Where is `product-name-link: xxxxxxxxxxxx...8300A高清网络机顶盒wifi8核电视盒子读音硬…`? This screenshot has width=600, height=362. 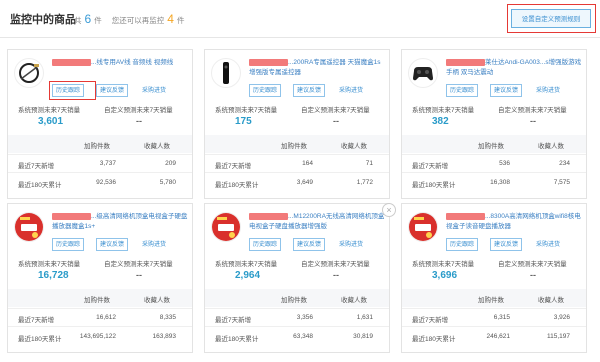 product-name-link: xxxxxxxxxxxx...8300A高清网络机顶盒wifi8核电视盒子读音硬… is located at coordinates (514, 222).